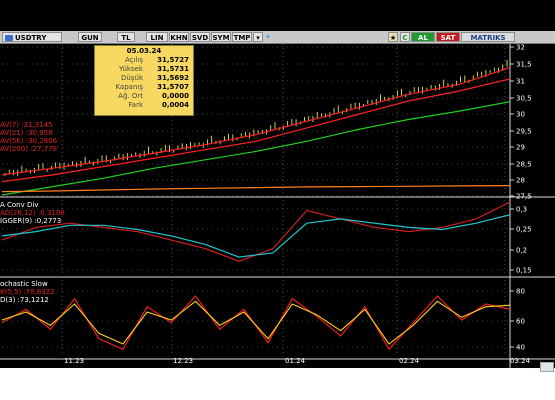  I want to click on stoch-k-line, so click(256, 323).